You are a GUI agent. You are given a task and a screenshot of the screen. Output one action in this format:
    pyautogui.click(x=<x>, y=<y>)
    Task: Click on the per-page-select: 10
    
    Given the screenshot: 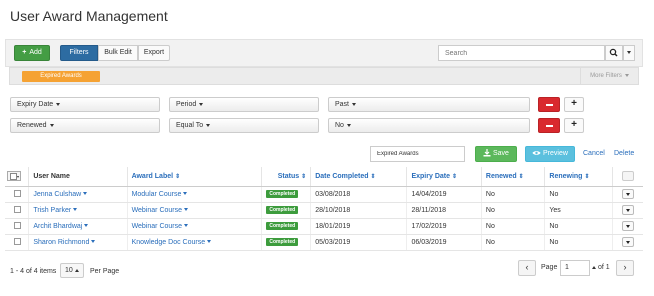 What is the action you would take?
    pyautogui.click(x=72, y=270)
    